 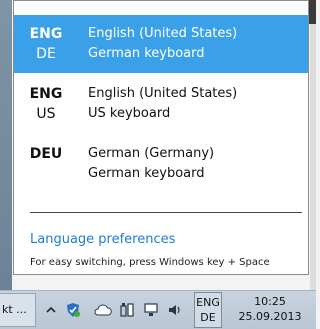 I want to click on clock-time: 10:25, so click(x=270, y=301).